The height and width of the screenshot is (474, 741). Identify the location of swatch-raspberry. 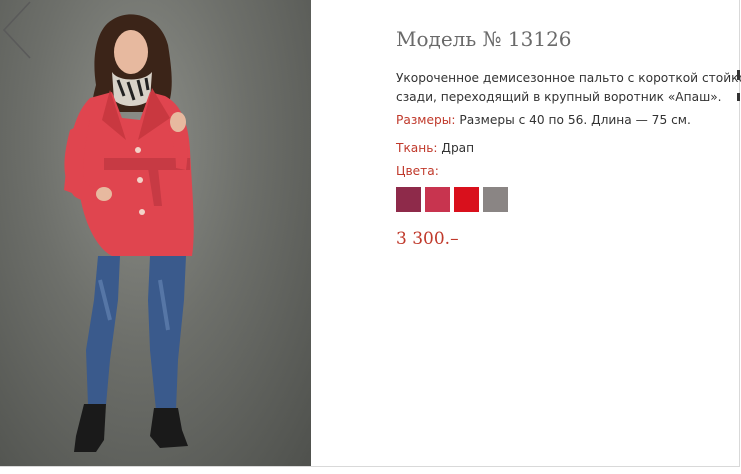
(437, 199).